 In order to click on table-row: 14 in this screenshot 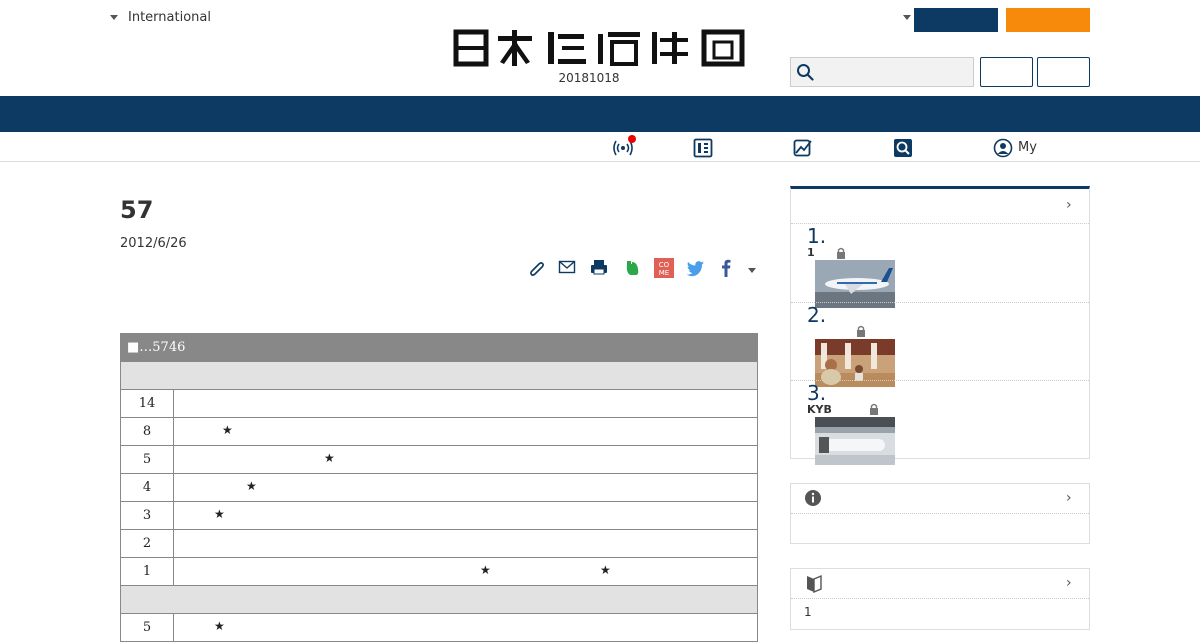, I will do `click(439, 403)`.